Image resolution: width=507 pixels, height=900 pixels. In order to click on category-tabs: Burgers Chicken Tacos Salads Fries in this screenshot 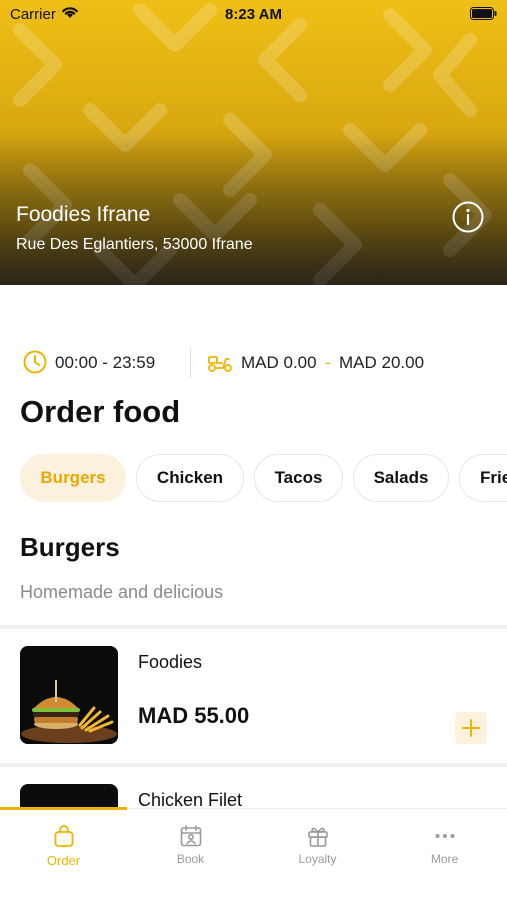, I will do `click(263, 478)`.